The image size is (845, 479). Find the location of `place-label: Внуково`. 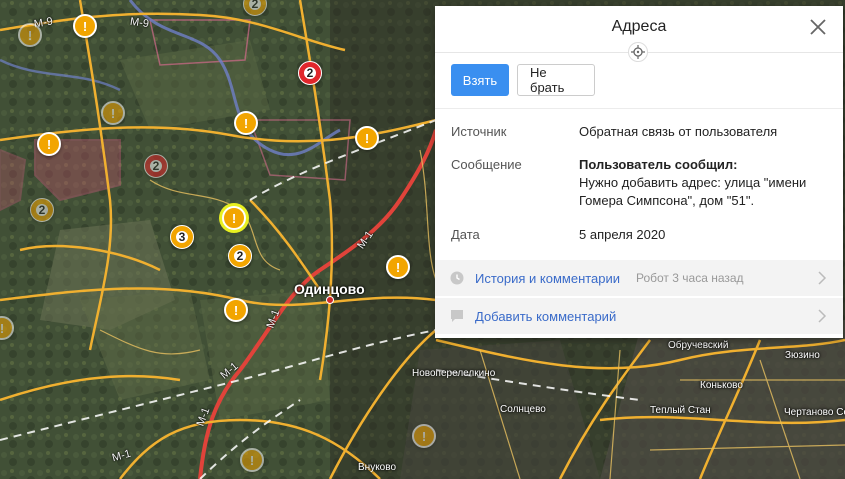

place-label: Внуково is located at coordinates (377, 467).